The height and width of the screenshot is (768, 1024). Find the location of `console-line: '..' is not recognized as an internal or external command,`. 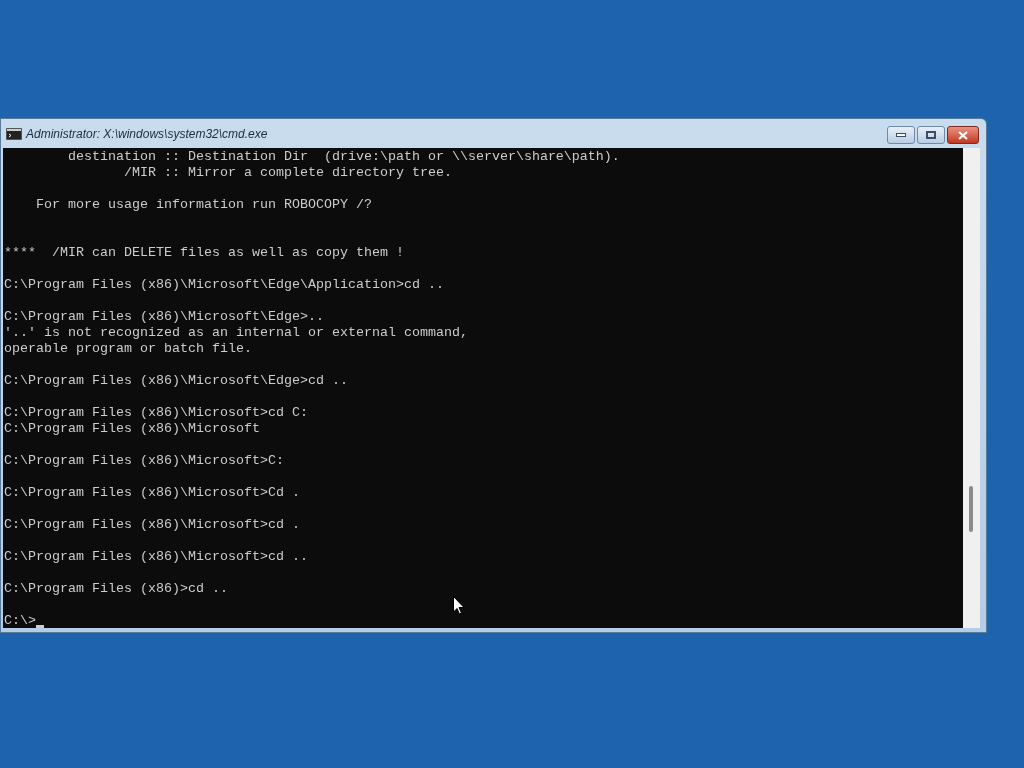

console-line: '..' is not recognized as an internal or external command, is located at coordinates (236, 333).